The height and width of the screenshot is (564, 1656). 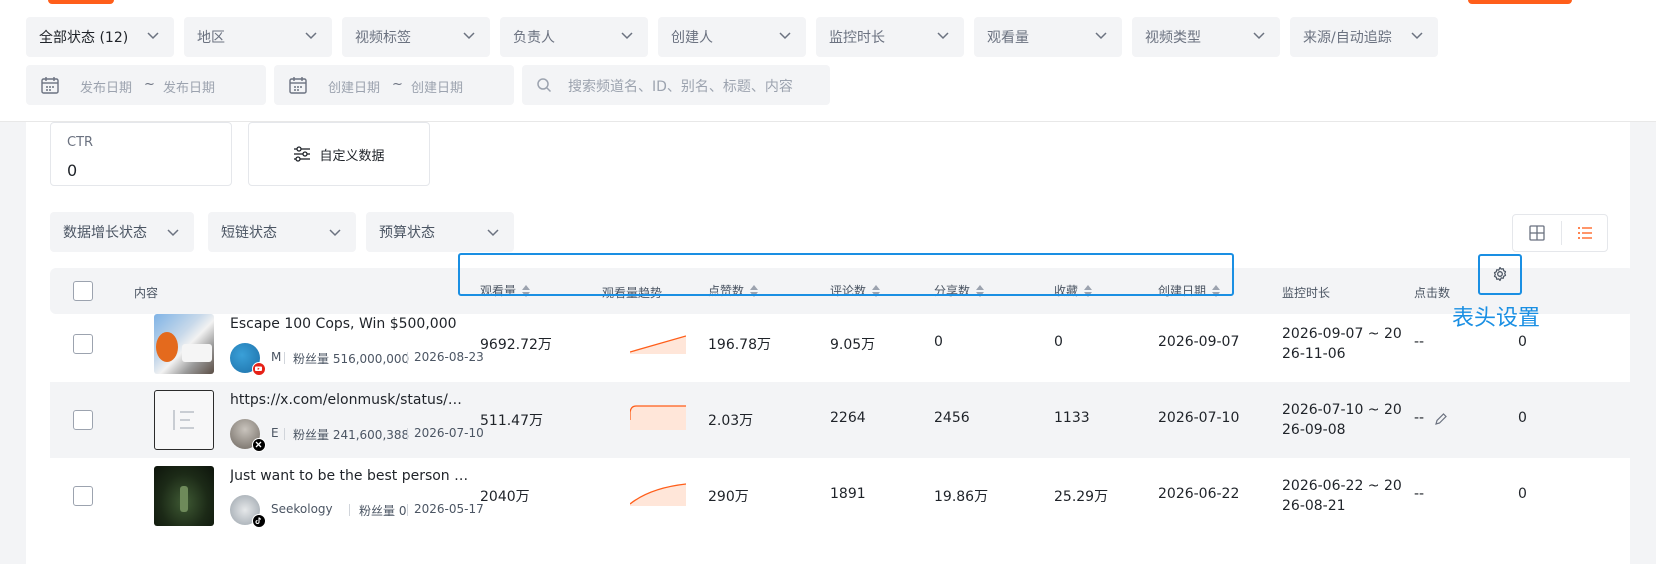 What do you see at coordinates (848, 494) in the screenshot?
I see `comments-value: 1891` at bounding box center [848, 494].